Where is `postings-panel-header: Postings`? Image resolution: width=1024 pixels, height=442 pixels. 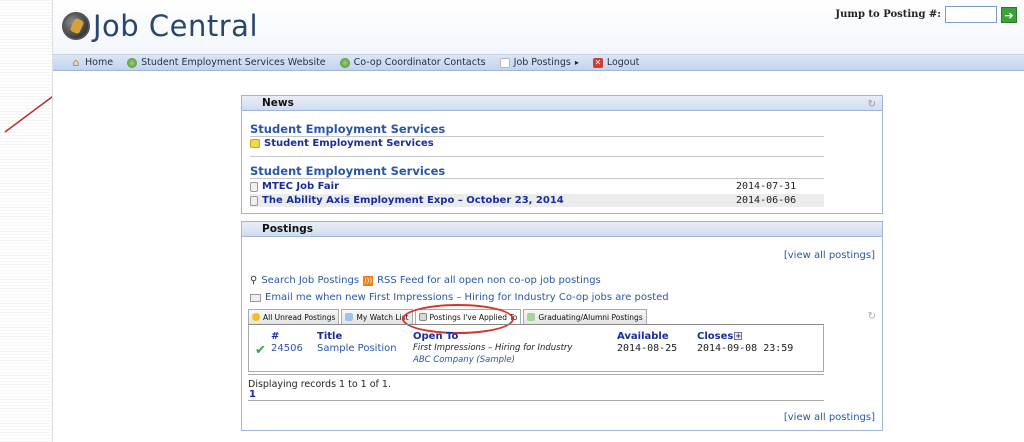
postings-panel-header: Postings is located at coordinates (562, 229).